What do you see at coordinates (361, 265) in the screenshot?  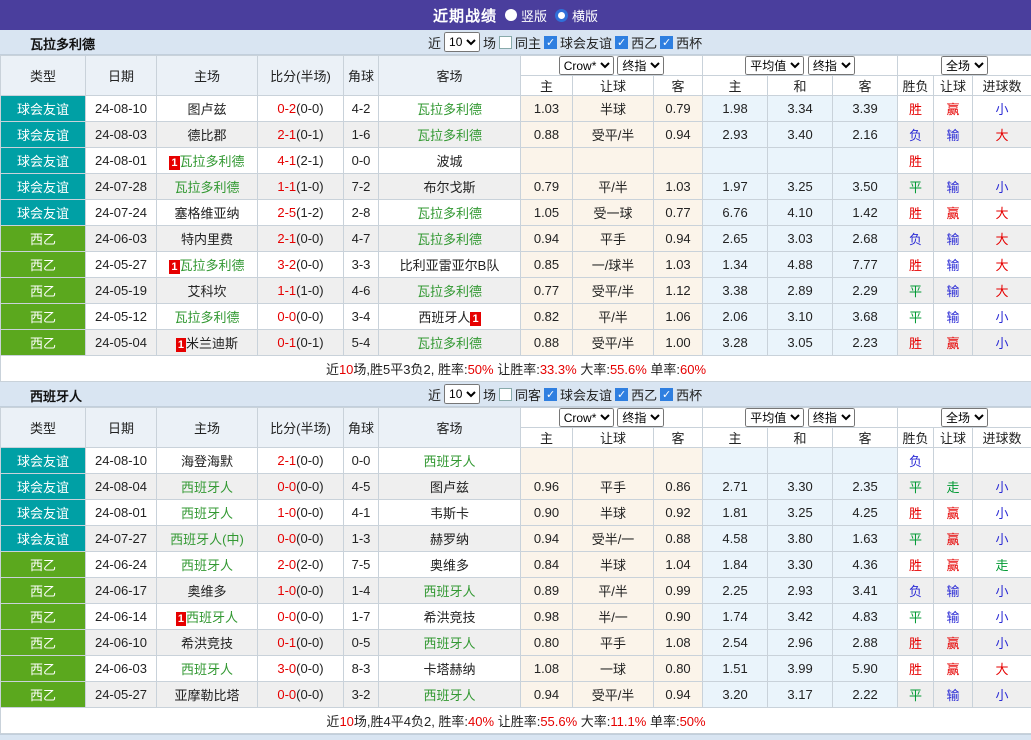 I see `corner-score: 3-3` at bounding box center [361, 265].